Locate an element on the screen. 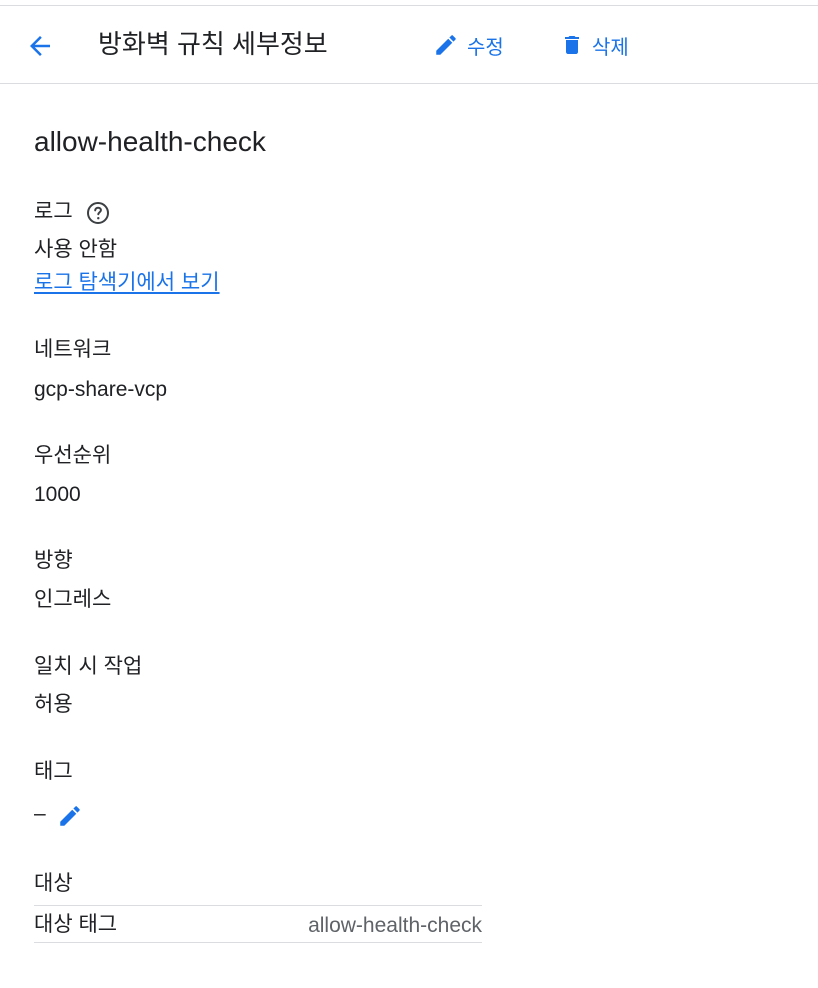  logs-value: 사용 안함 is located at coordinates (76, 249).